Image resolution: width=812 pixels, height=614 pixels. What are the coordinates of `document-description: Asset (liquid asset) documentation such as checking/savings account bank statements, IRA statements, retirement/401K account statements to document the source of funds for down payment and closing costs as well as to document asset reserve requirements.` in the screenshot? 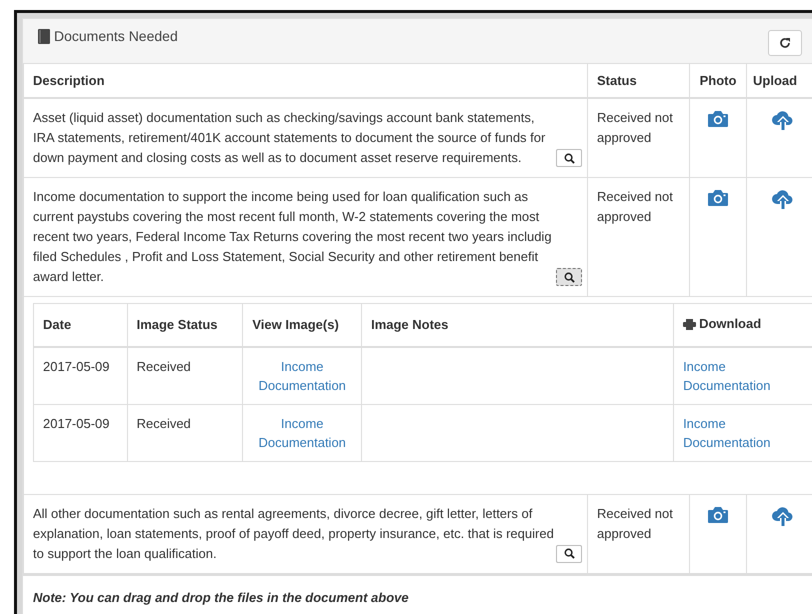 It's located at (289, 138).